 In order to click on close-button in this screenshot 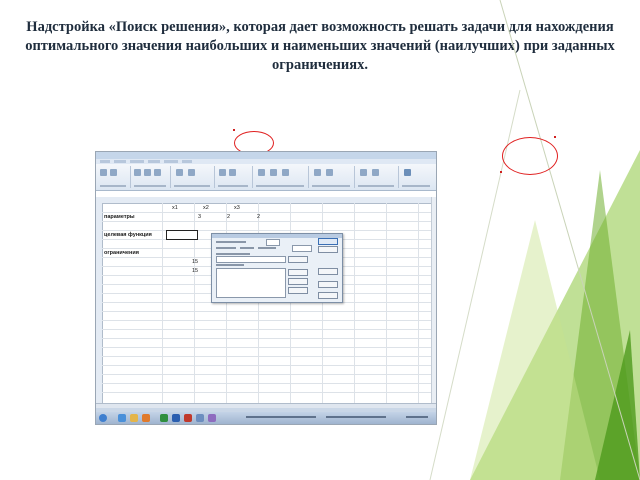, I will do `click(328, 249)`.